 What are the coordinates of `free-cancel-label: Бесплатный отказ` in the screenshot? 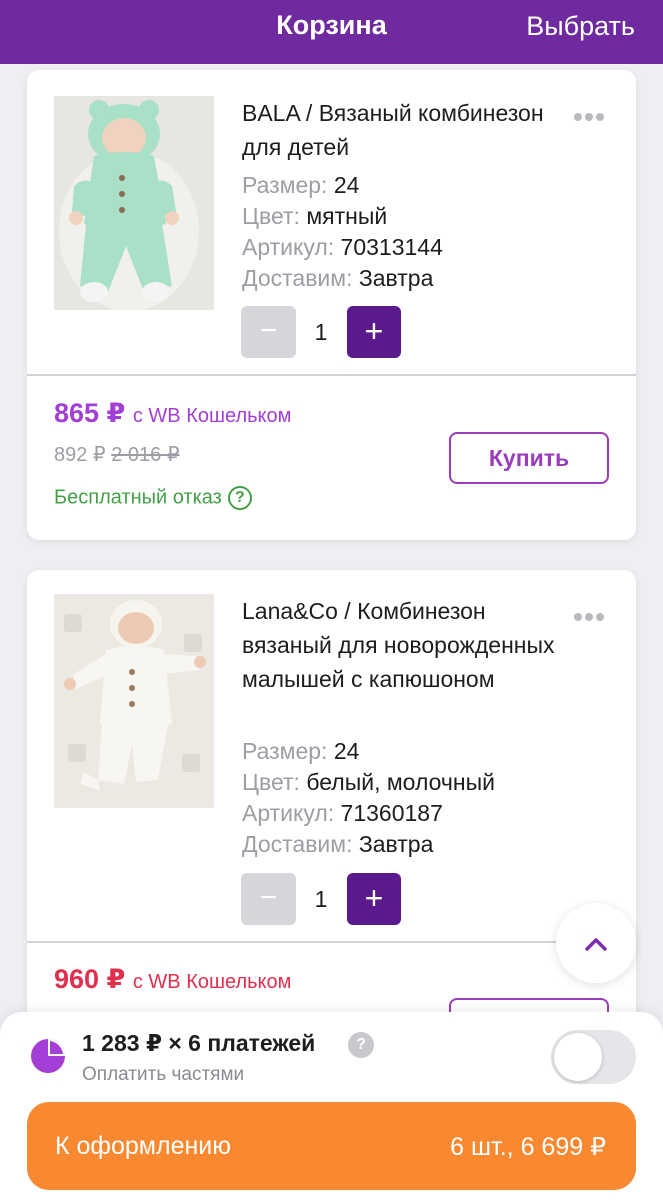 It's located at (138, 497).